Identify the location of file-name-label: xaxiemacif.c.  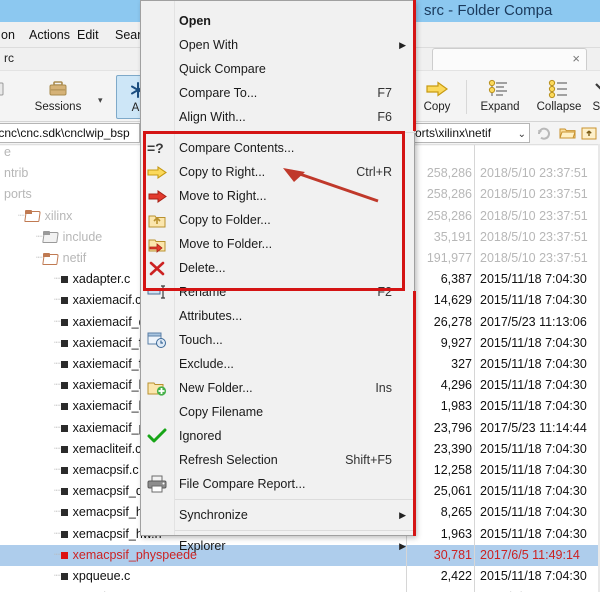
(107, 300).